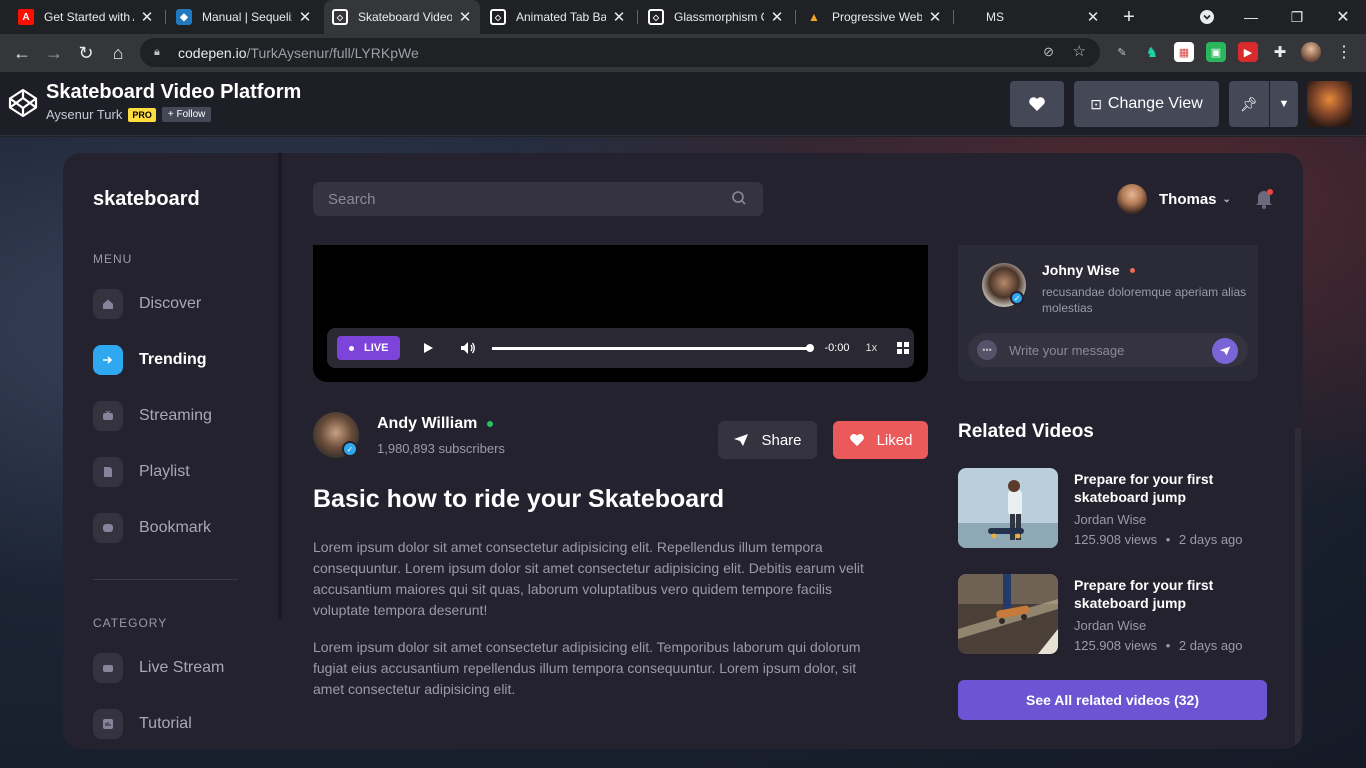  I want to click on close-window-icon: ✕, so click(1343, 17).